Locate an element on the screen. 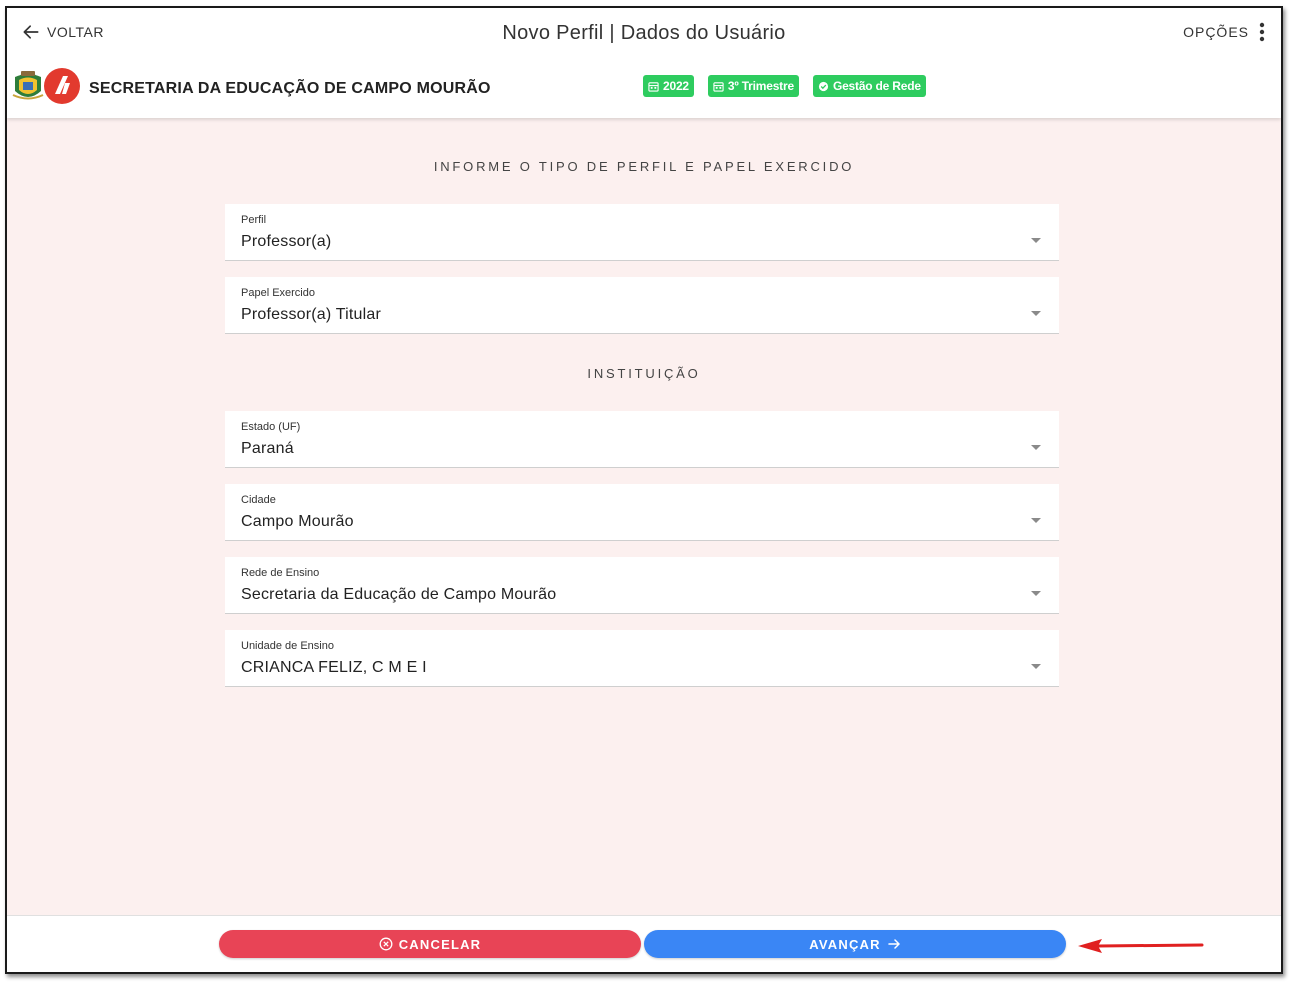 The image size is (1292, 982). next-button: AVANÇAR is located at coordinates (855, 944).